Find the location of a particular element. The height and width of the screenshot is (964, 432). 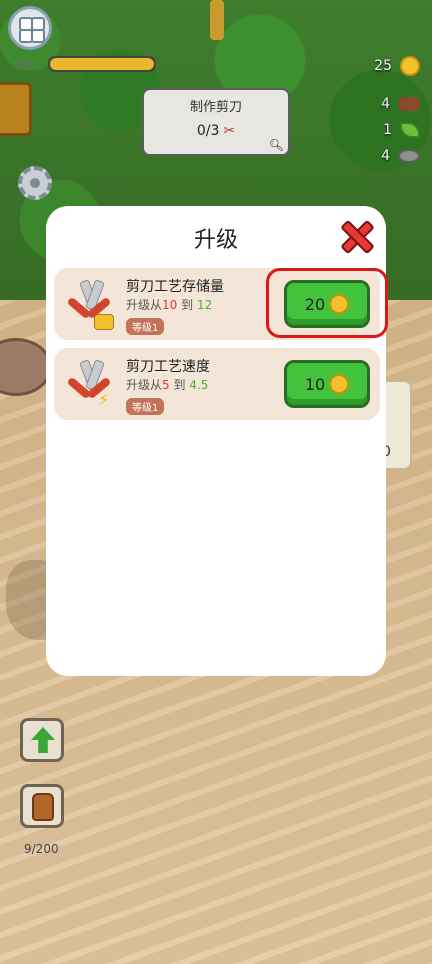

xp-progress-bar is located at coordinates (102, 64).